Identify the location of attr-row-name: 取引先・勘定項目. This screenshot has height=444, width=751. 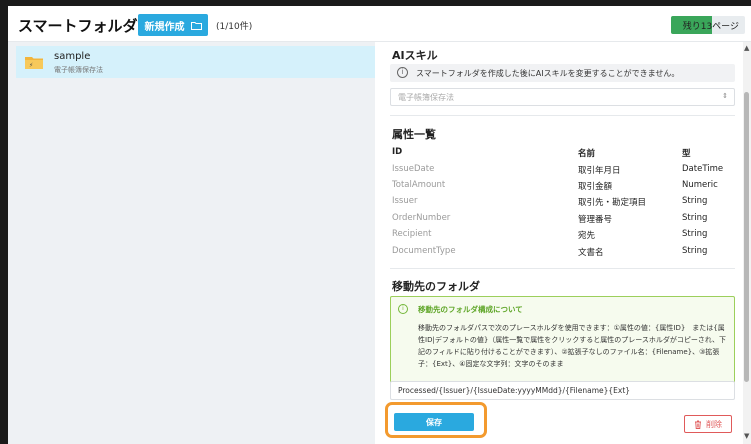
(612, 203).